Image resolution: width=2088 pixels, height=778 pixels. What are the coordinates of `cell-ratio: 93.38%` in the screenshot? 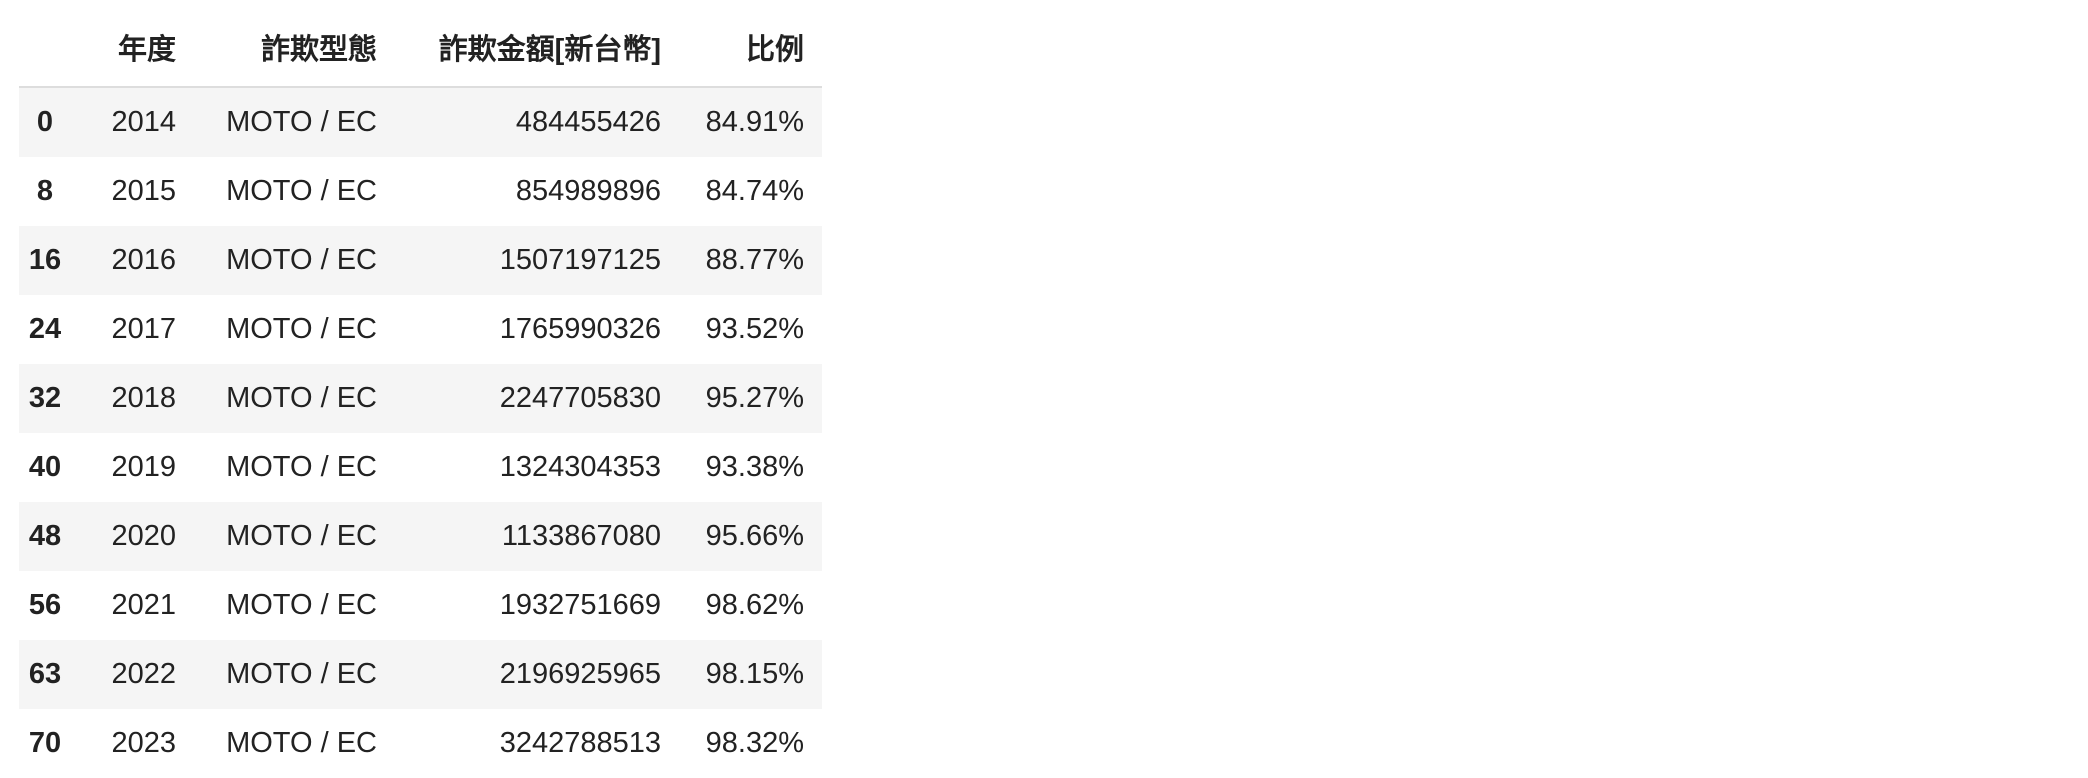 It's located at (754, 467).